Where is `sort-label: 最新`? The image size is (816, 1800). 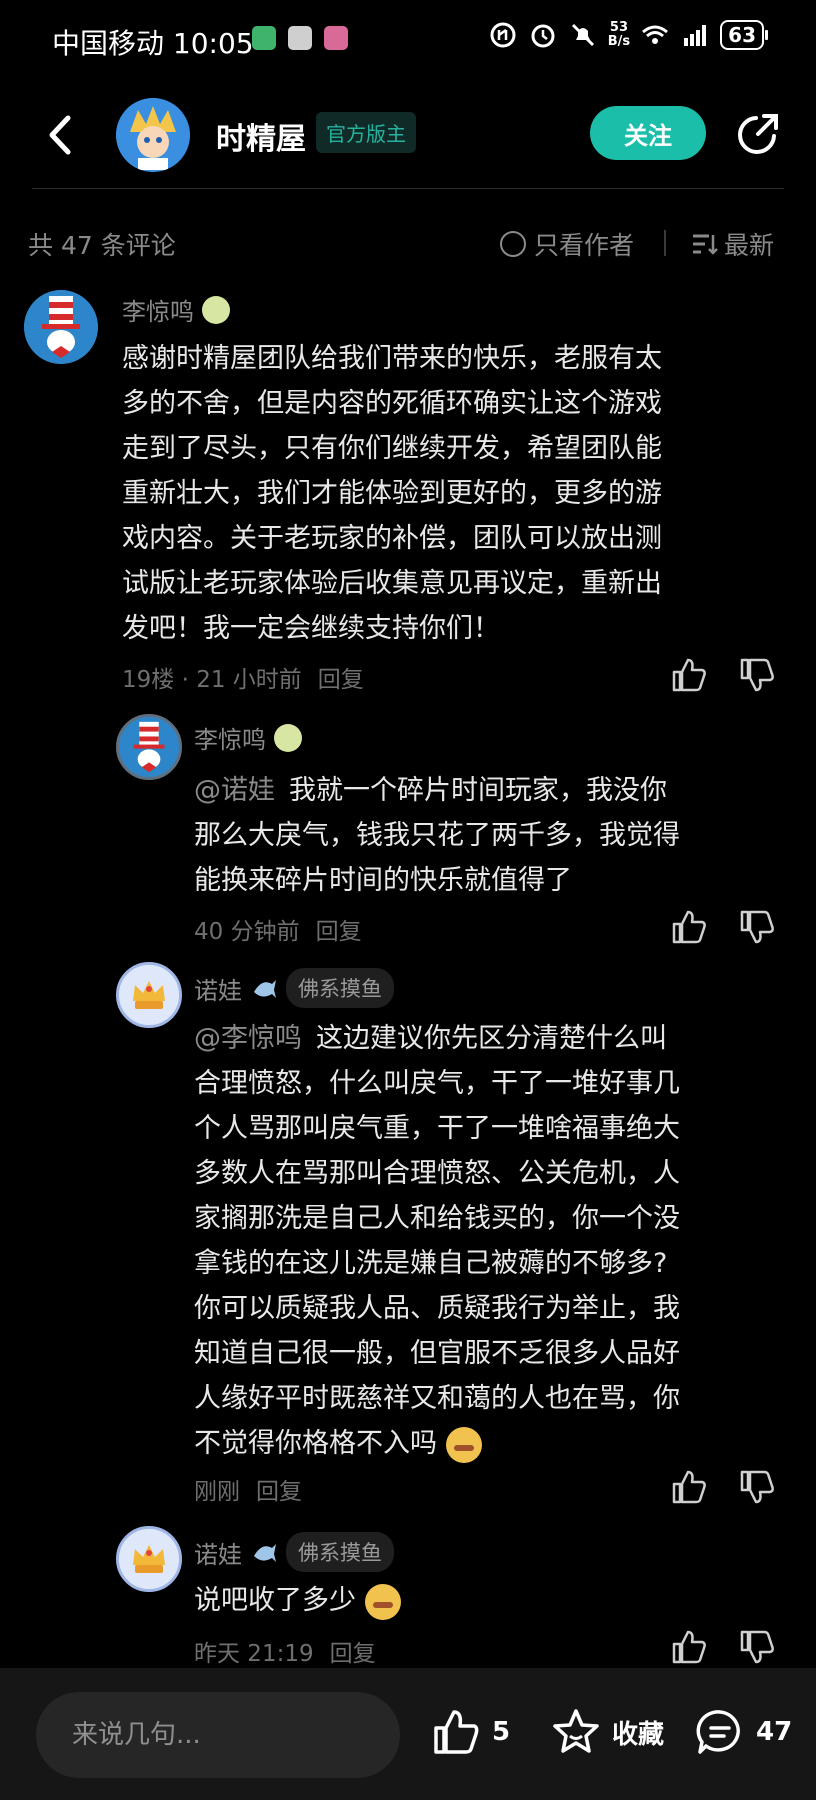
sort-label: 最新 is located at coordinates (749, 245).